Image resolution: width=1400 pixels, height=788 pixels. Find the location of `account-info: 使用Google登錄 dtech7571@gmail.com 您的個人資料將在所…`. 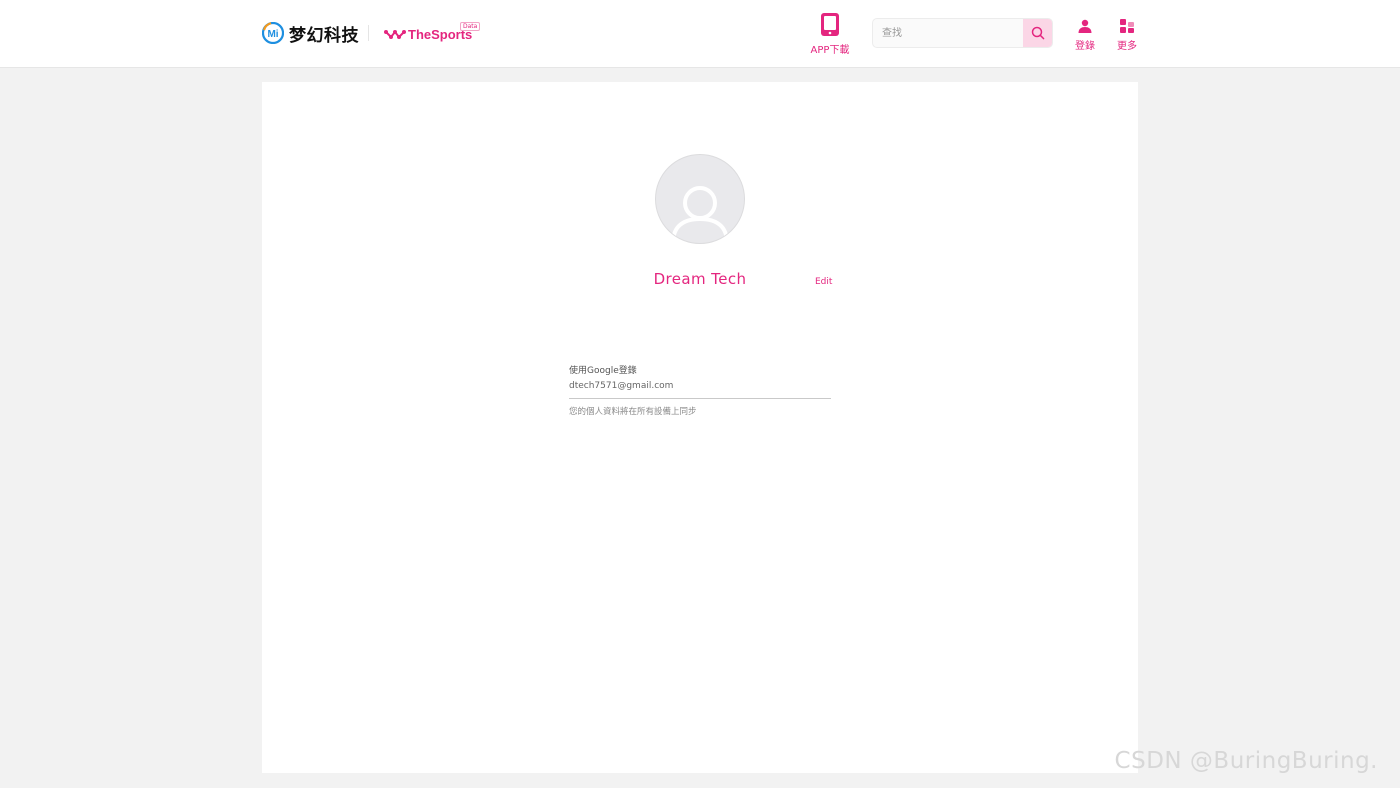

account-info: 使用Google登錄 dtech7571@gmail.com 您的個人資料將在所… is located at coordinates (700, 391).